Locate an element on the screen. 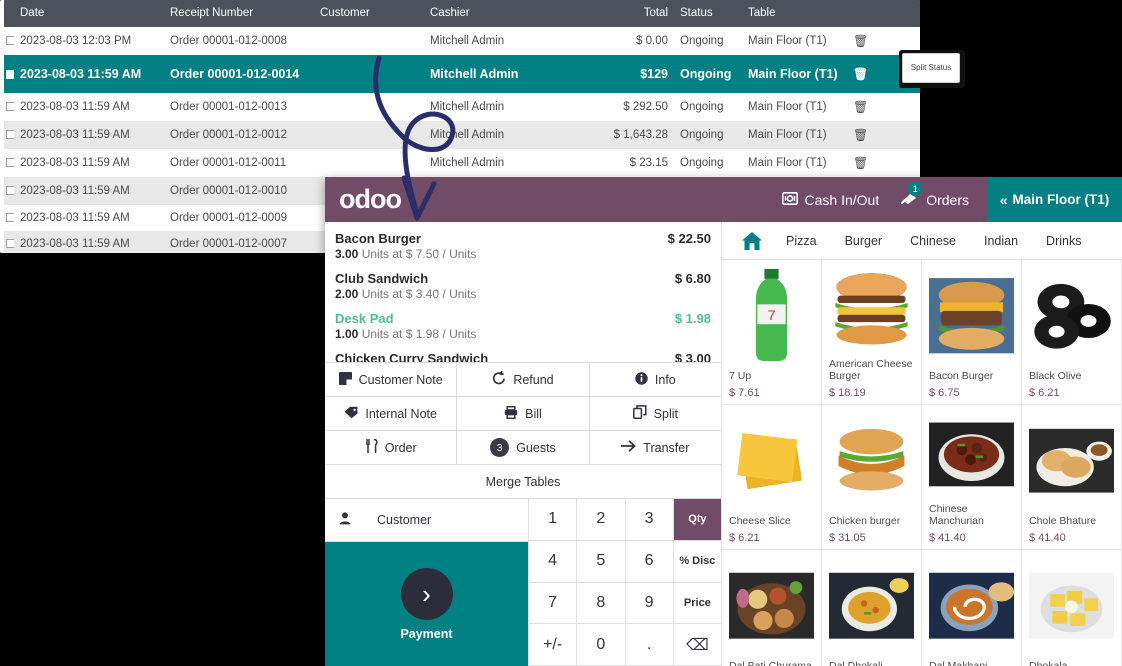 The width and height of the screenshot is (1122, 666). action-button-bill: Bill is located at coordinates (523, 413).